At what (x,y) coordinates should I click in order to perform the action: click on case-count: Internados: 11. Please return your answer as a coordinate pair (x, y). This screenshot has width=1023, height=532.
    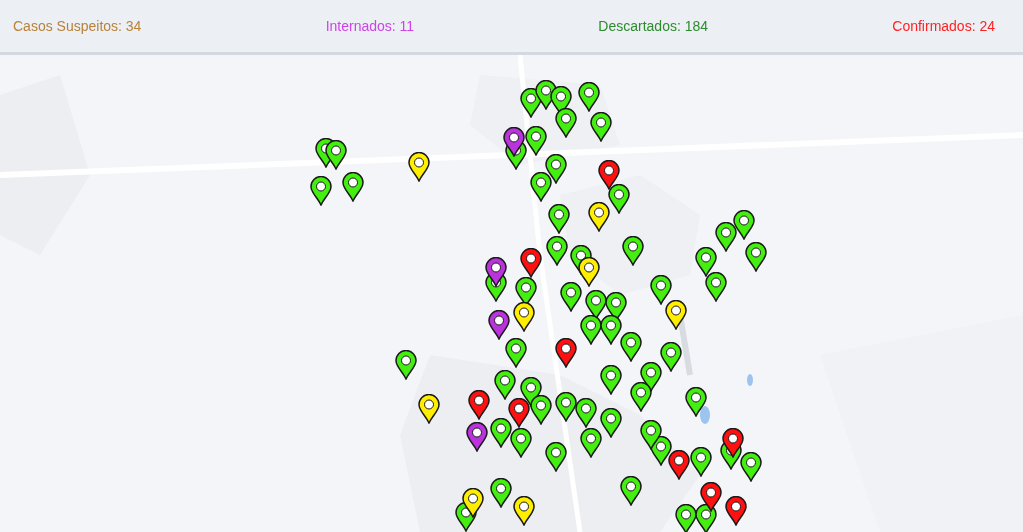
    Looking at the image, I should click on (370, 26).